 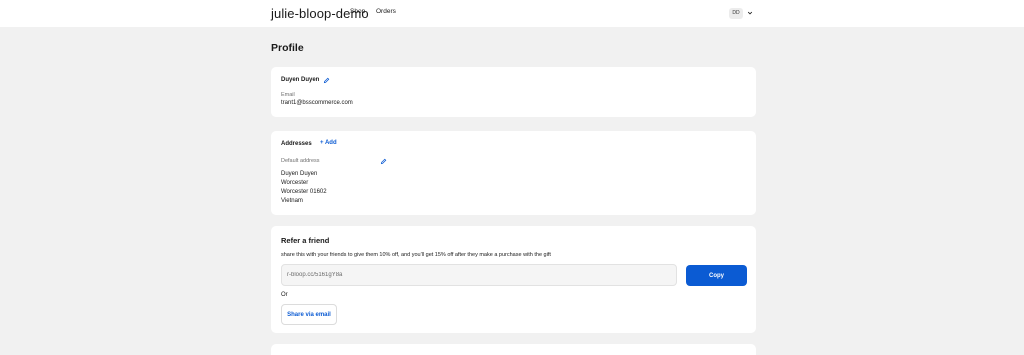 What do you see at coordinates (284, 295) in the screenshot?
I see `or-label: Or` at bounding box center [284, 295].